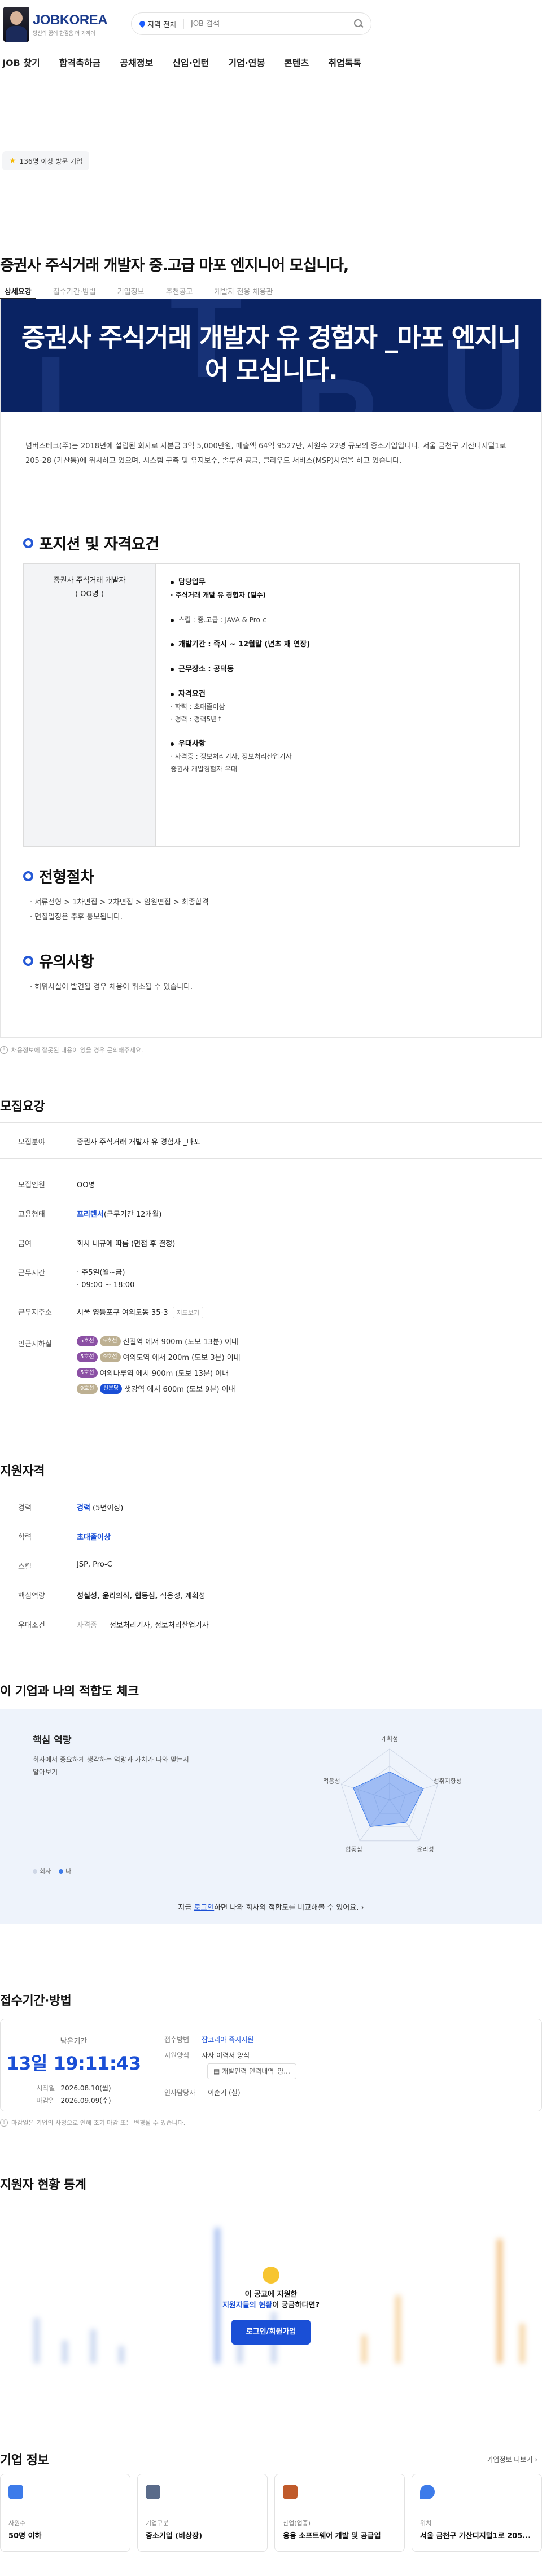 The image size is (542, 2576). Describe the element at coordinates (64, 1538) in the screenshot. I see `qual-edu-row: 학력 초대졸이상` at that location.